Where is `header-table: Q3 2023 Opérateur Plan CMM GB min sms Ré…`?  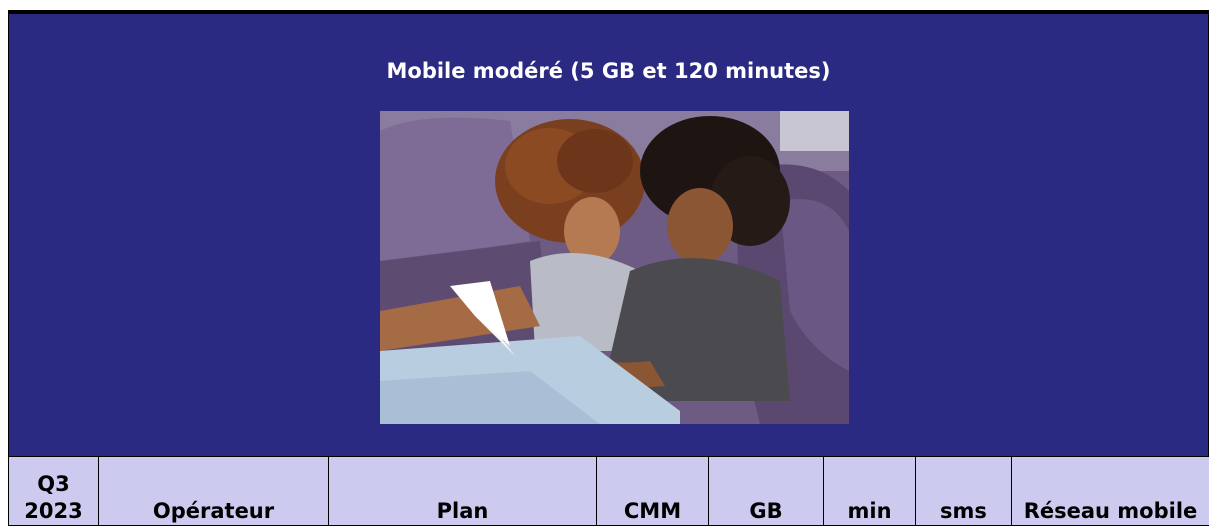
header-table: Q3 2023 Opérateur Plan CMM GB min sms Ré… is located at coordinates (608, 491).